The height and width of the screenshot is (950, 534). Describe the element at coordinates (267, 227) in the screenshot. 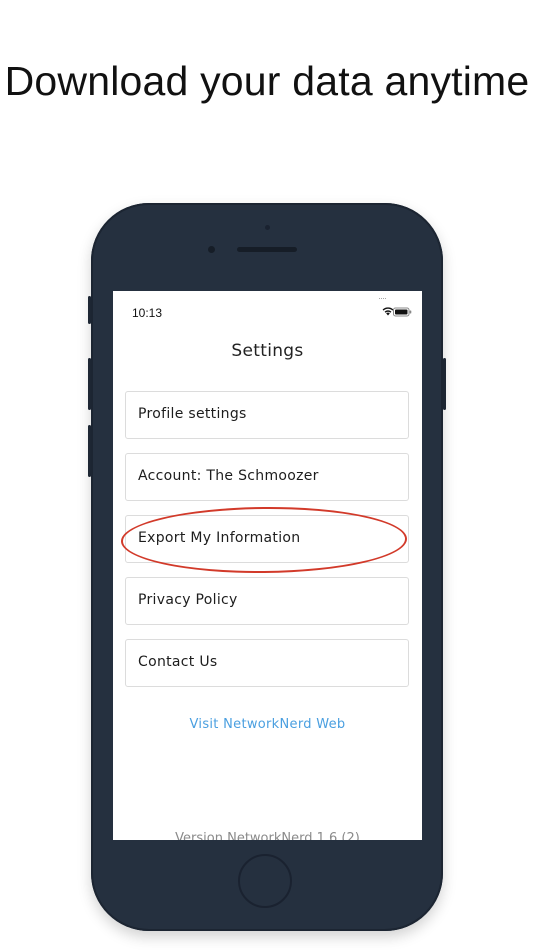

I see `proximity-sensor` at that location.